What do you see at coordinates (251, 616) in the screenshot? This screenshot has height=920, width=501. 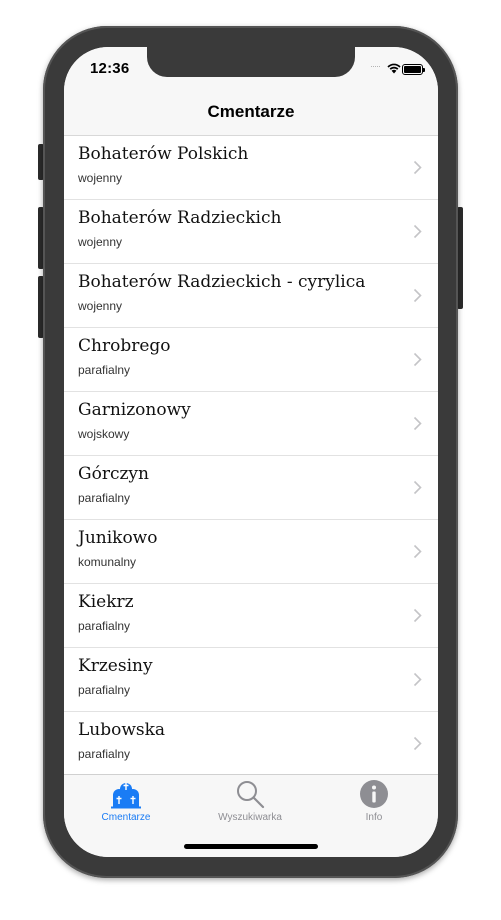 I see `list-item: Kiekrz parafialny` at bounding box center [251, 616].